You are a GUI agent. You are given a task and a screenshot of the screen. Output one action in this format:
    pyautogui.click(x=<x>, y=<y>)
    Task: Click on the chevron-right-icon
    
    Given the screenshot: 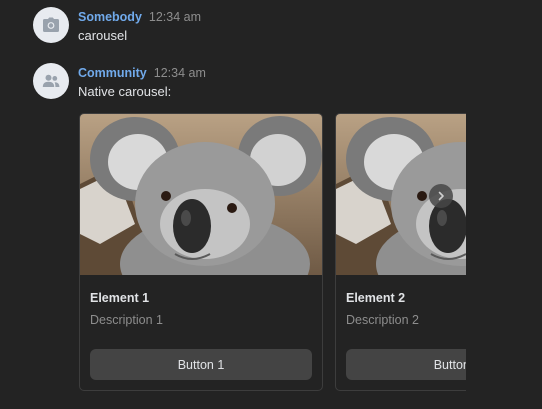 What is the action you would take?
    pyautogui.click(x=441, y=196)
    